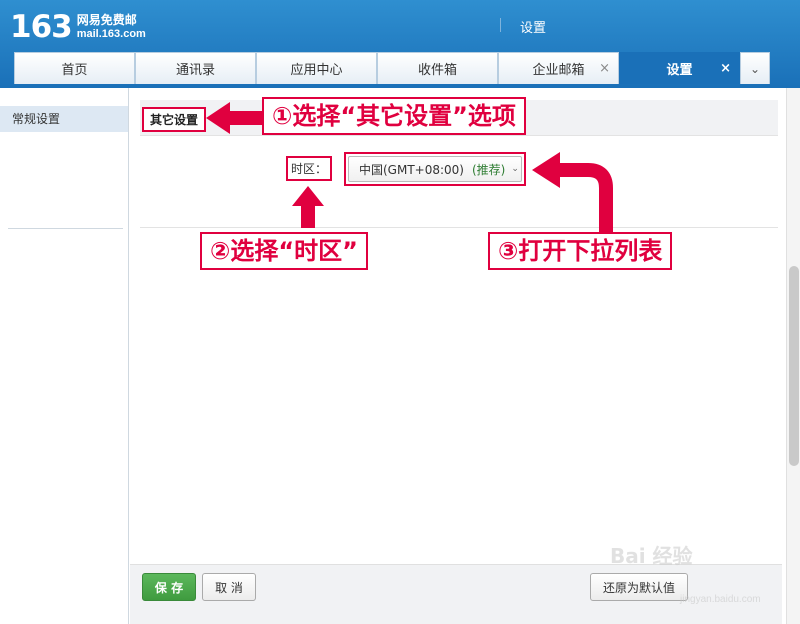  Describe the element at coordinates (64, 119) in the screenshot. I see `sidebar-item-general-settings: 常规设置` at that location.